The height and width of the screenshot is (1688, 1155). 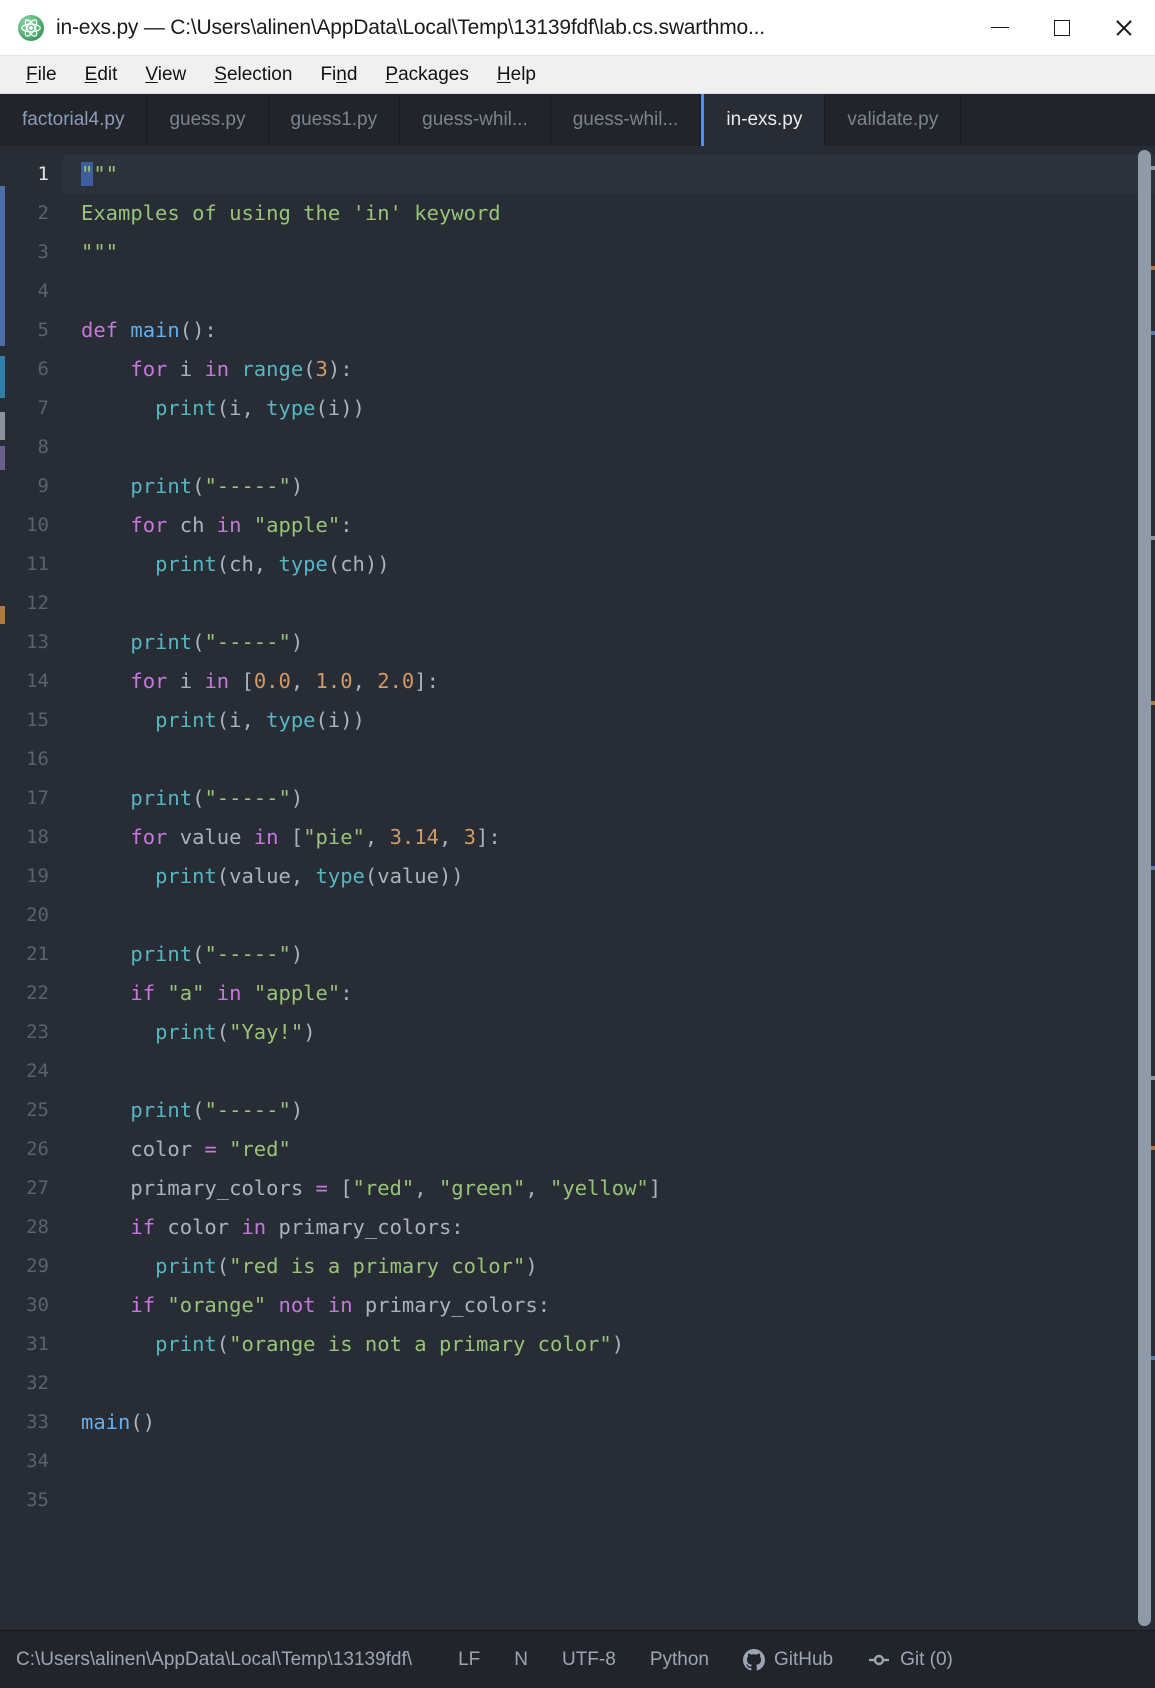 What do you see at coordinates (469, 1660) in the screenshot?
I see `status-line-ending: LF` at bounding box center [469, 1660].